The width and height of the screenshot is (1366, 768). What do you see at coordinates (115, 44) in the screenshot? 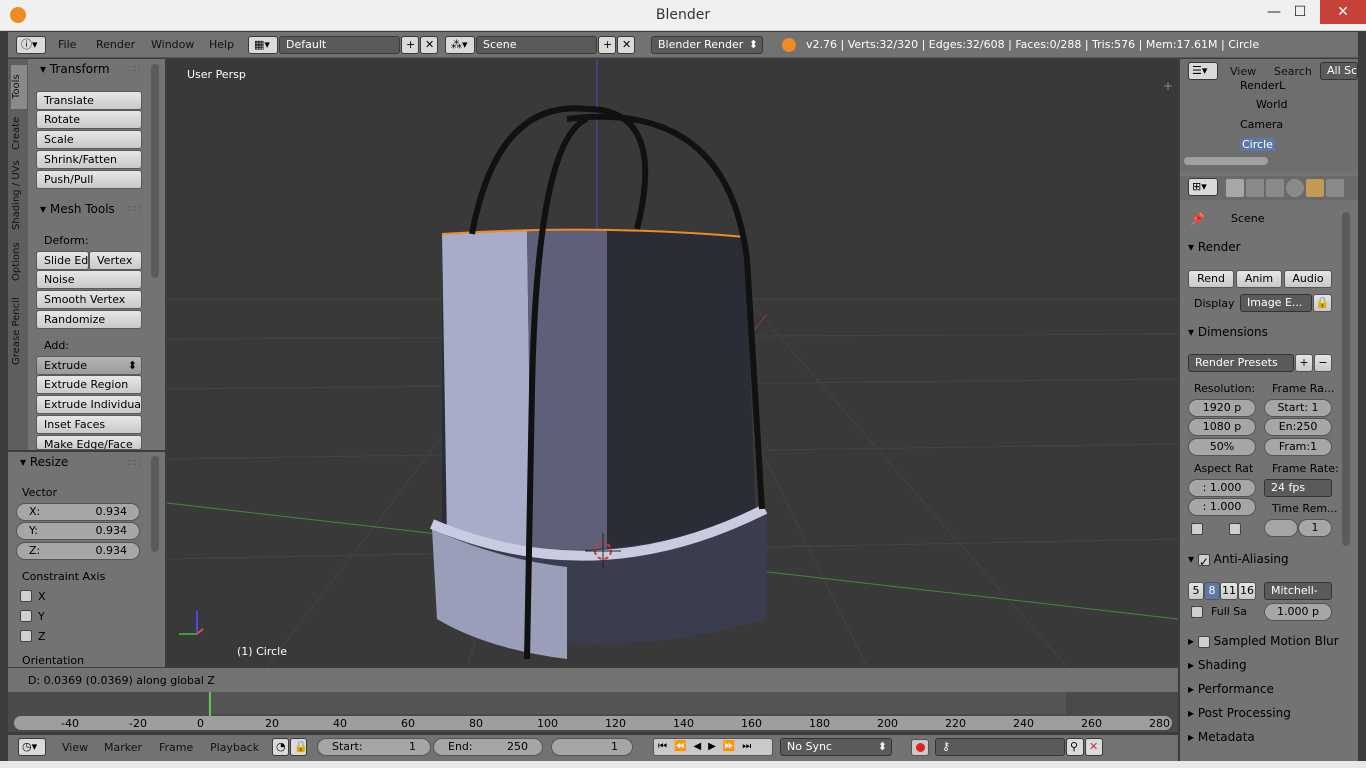
I see `menu-render: Render` at bounding box center [115, 44].